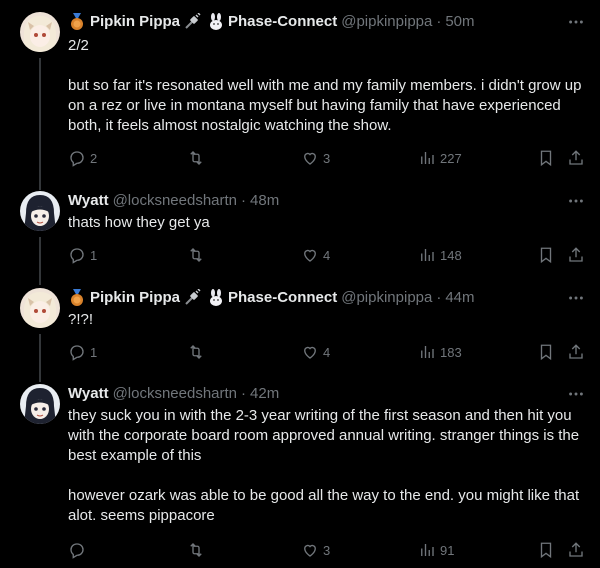 The image size is (600, 568). Describe the element at coordinates (451, 352) in the screenshot. I see `views-count: 183` at that location.